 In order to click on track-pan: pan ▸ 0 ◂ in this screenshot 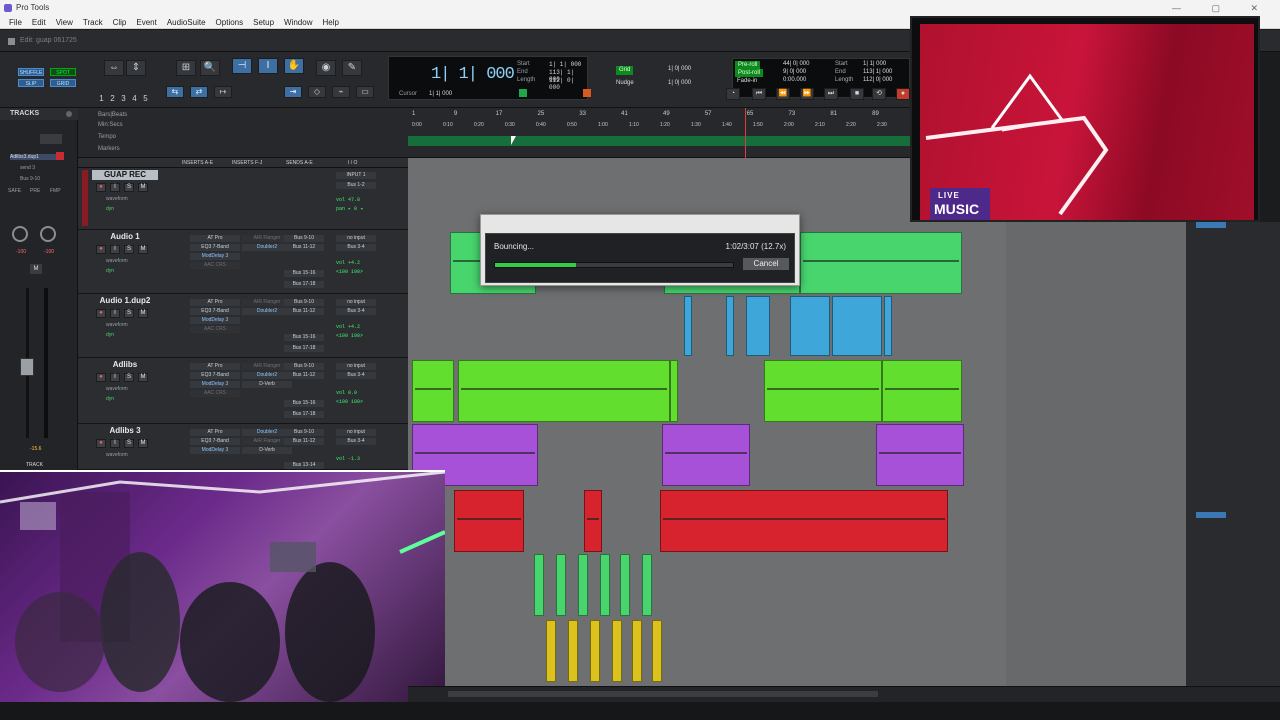, I will do `click(349, 209)`.